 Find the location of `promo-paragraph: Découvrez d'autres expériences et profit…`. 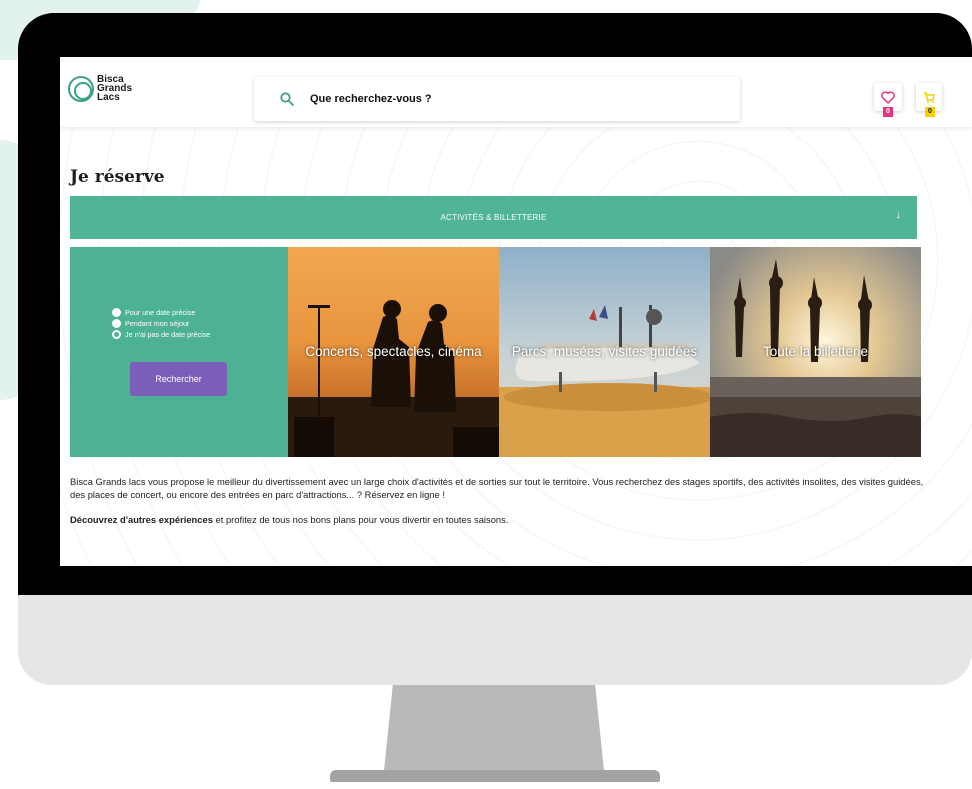

promo-paragraph: Découvrez d'autres expériences et profit… is located at coordinates (497, 519).